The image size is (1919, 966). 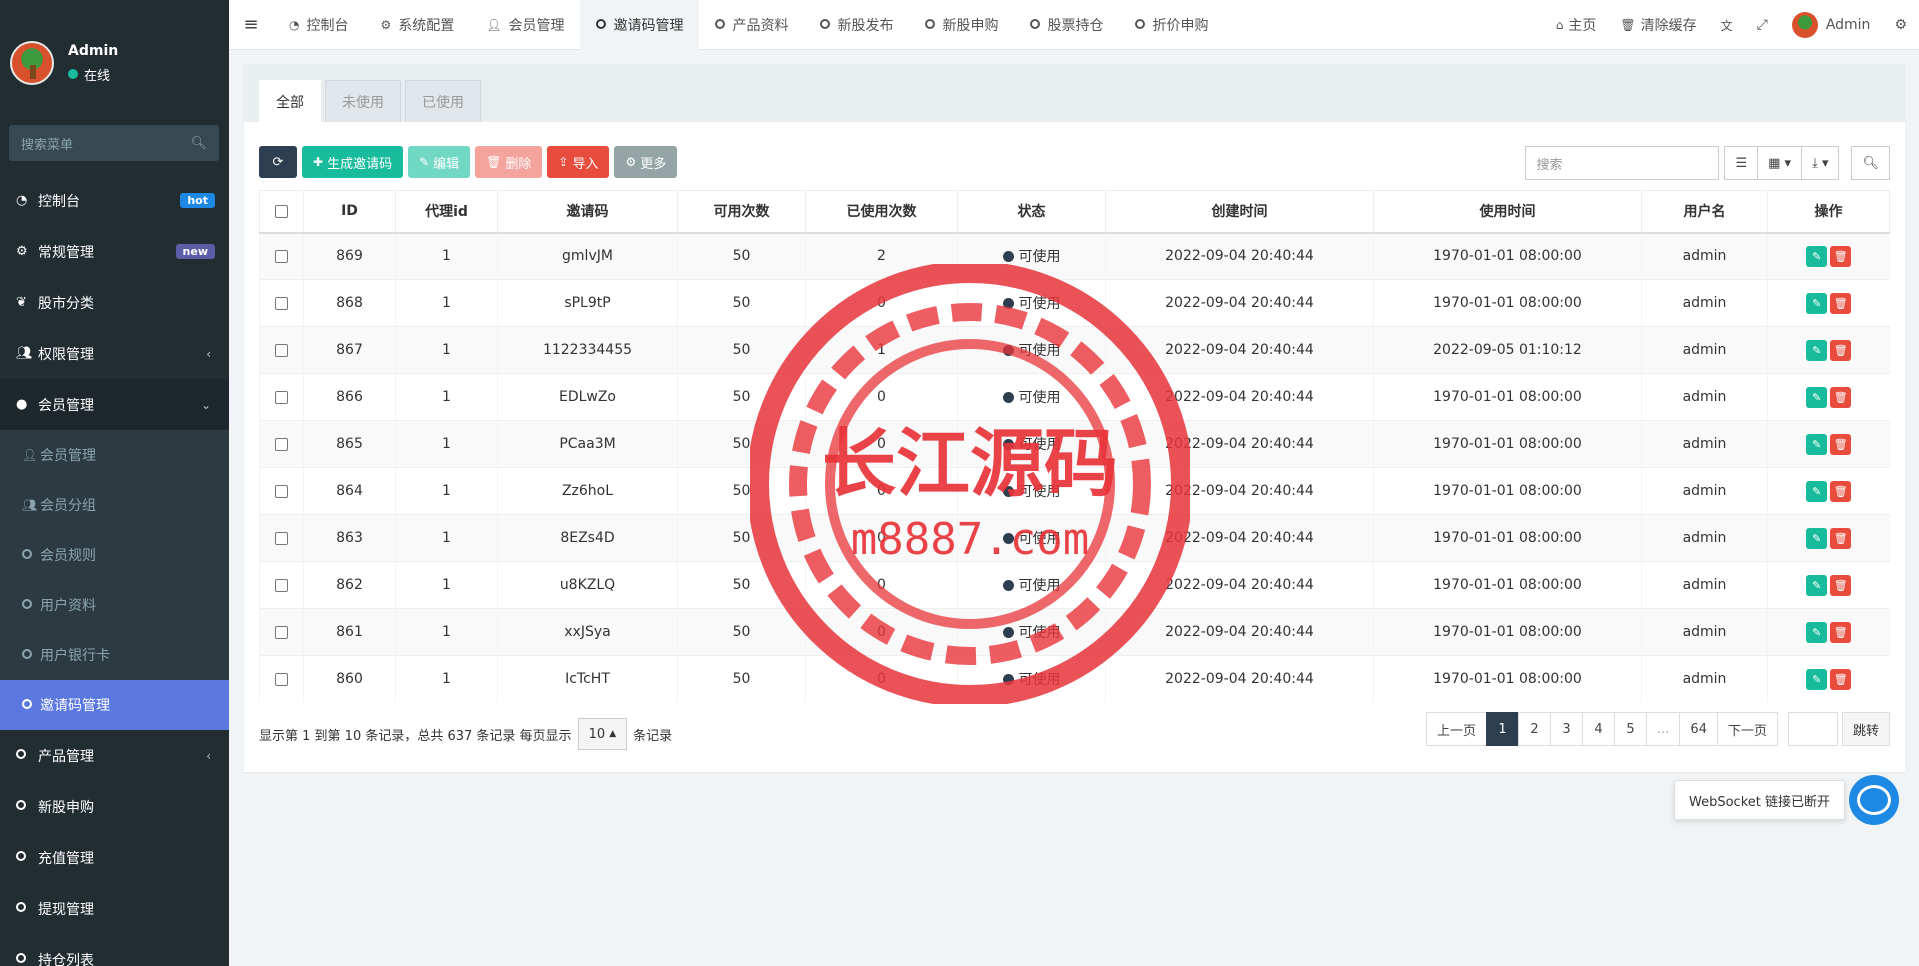 I want to click on sidebar-item-user-bankcard: 用户银行卡, so click(x=114, y=655).